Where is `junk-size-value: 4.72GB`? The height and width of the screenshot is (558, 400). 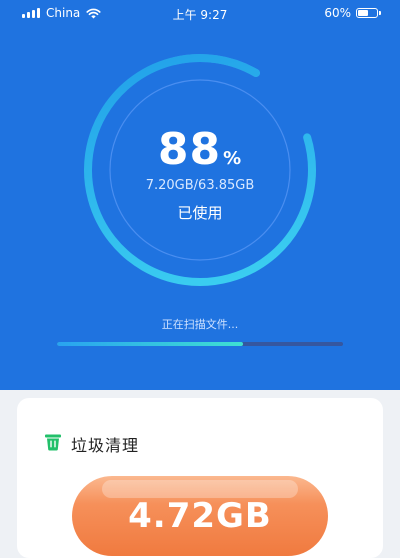
junk-size-value: 4.72GB is located at coordinates (200, 516).